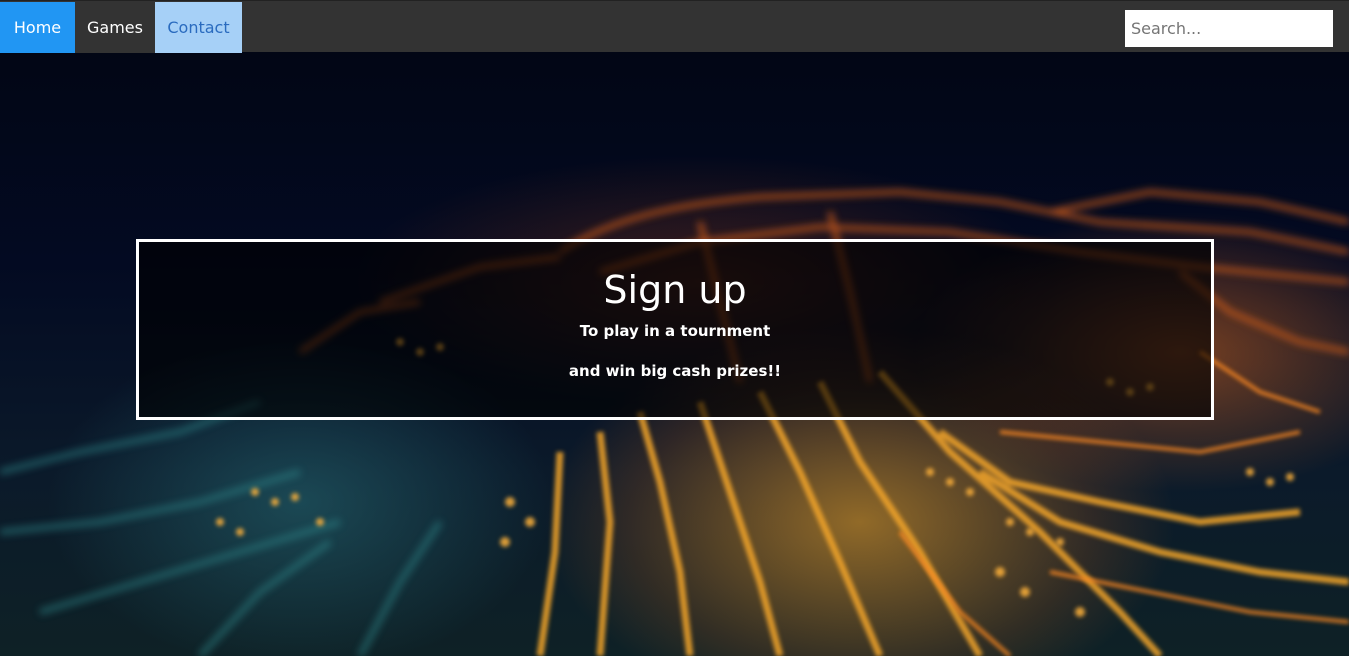 This screenshot has width=1349, height=656. What do you see at coordinates (37, 27) in the screenshot?
I see `nav-home-link: Home` at bounding box center [37, 27].